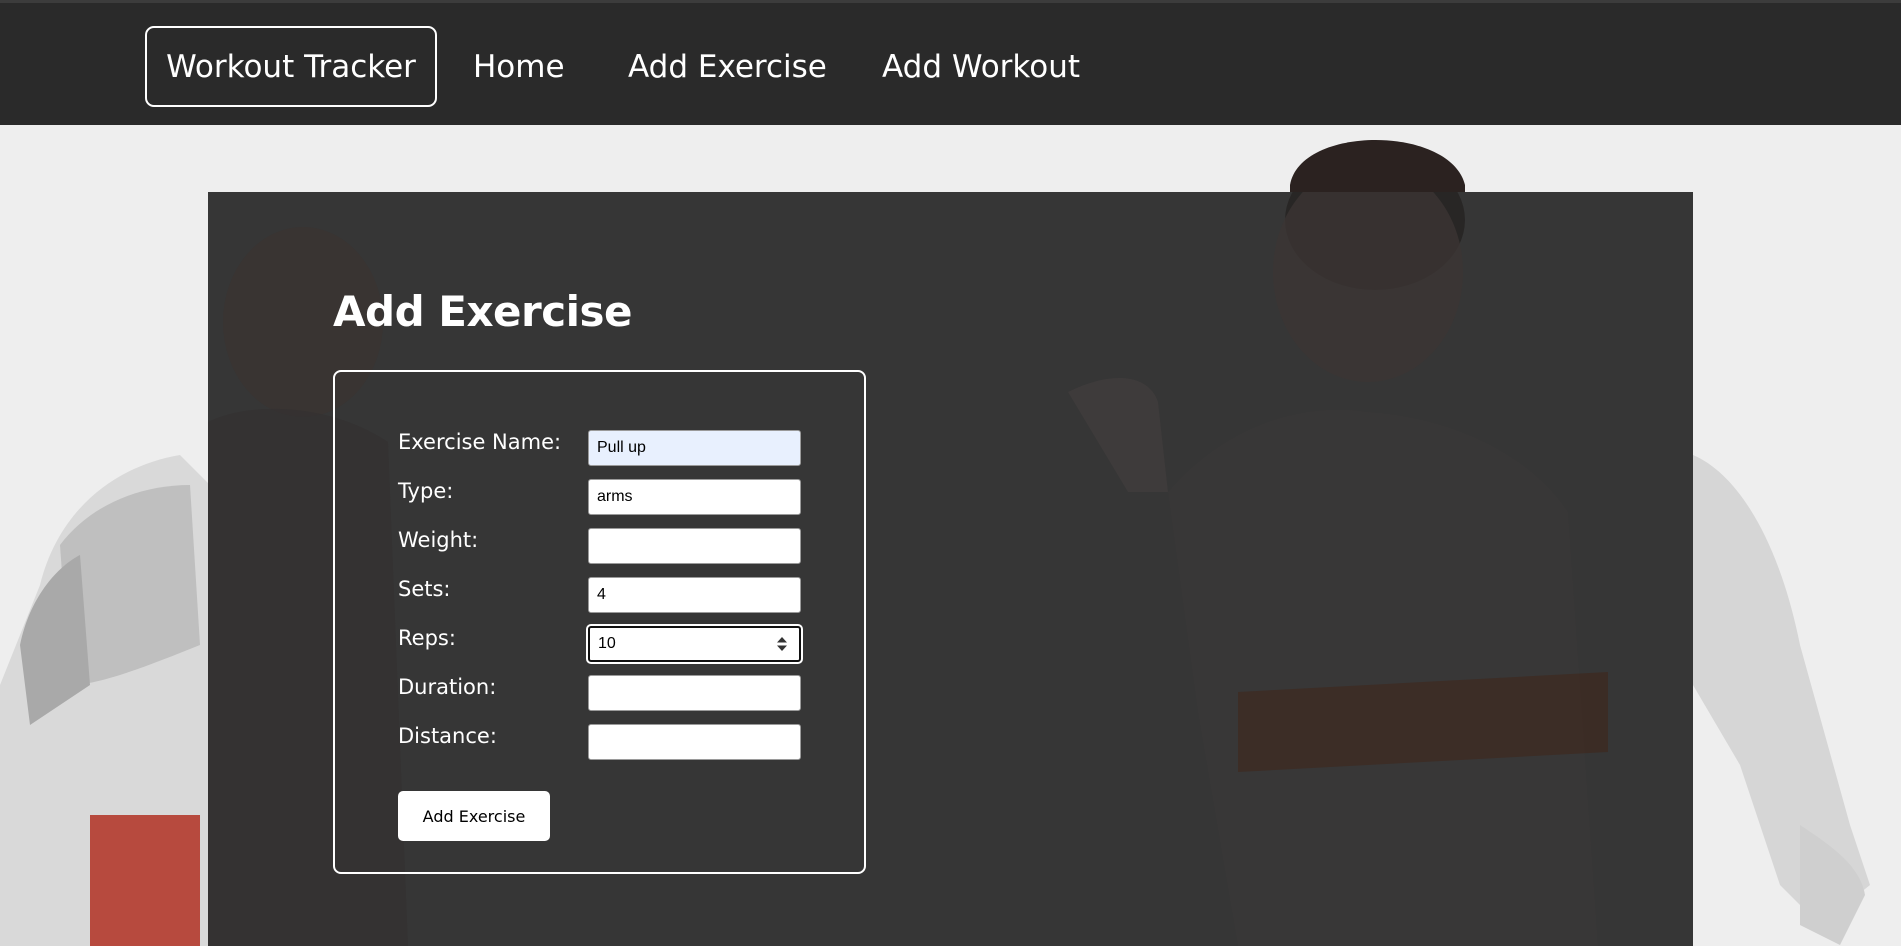 The height and width of the screenshot is (946, 1901). What do you see at coordinates (694, 644) in the screenshot?
I see `reps-input` at bounding box center [694, 644].